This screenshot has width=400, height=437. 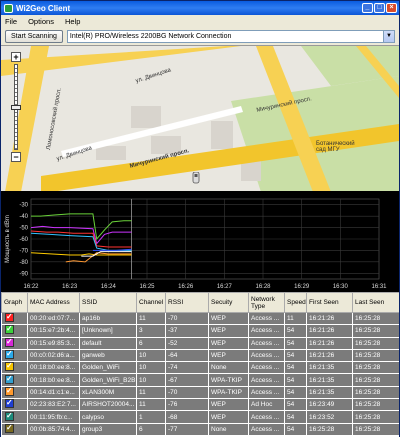 What do you see at coordinates (41, 21) in the screenshot?
I see `menu-options: Options` at bounding box center [41, 21].